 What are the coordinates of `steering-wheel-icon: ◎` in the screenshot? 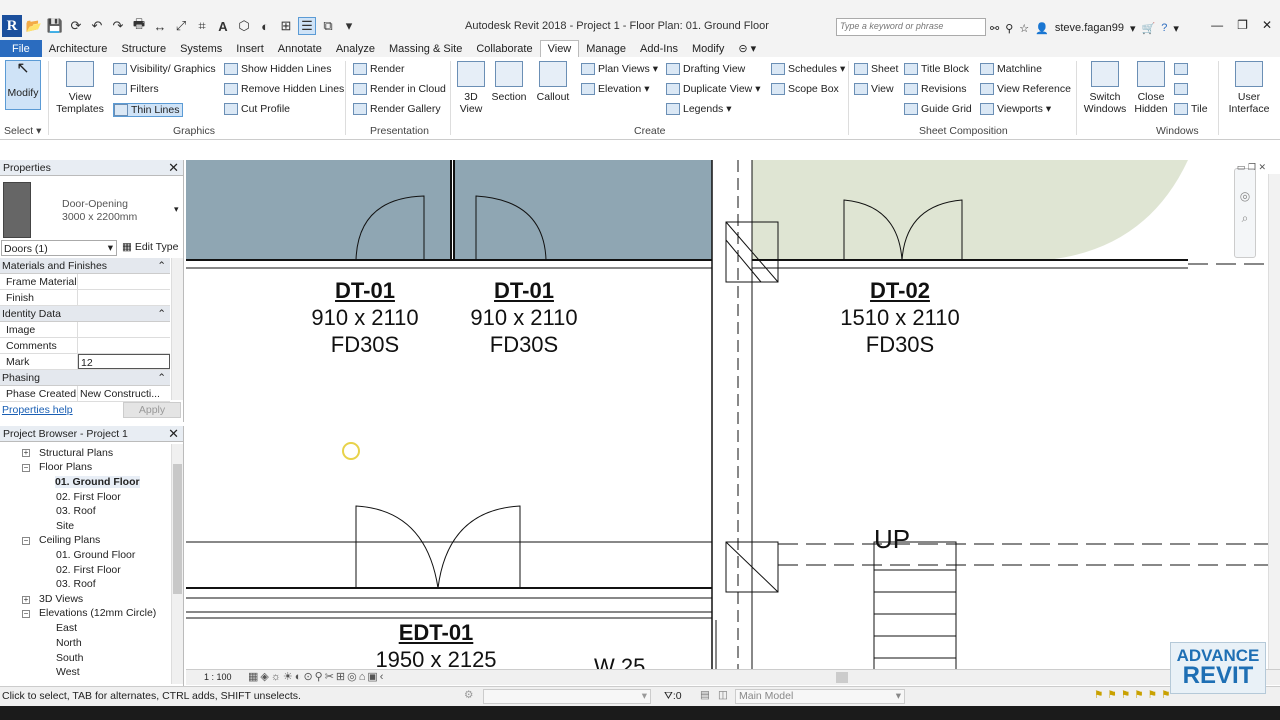 It's located at (1245, 196).